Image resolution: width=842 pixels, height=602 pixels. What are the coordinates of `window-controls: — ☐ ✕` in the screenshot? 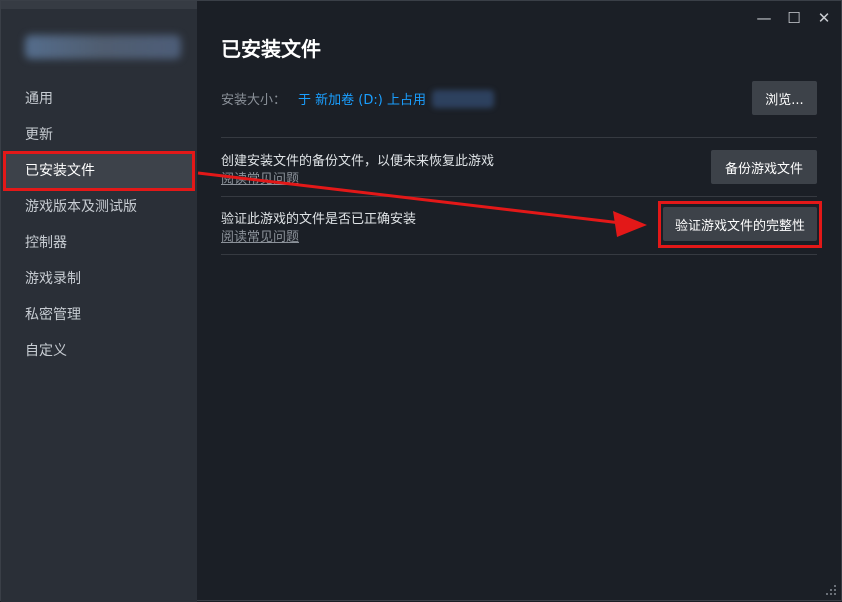 It's located at (794, 18).